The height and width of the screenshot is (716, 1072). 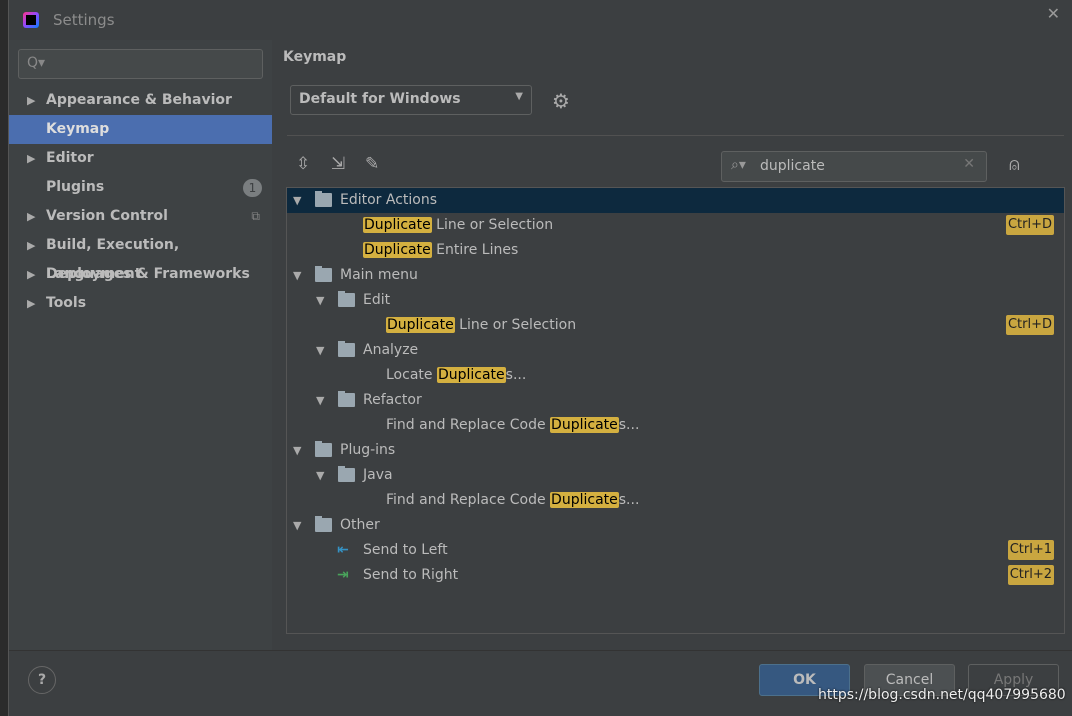 I want to click on tree-node: ▼ Other, so click(x=675, y=525).